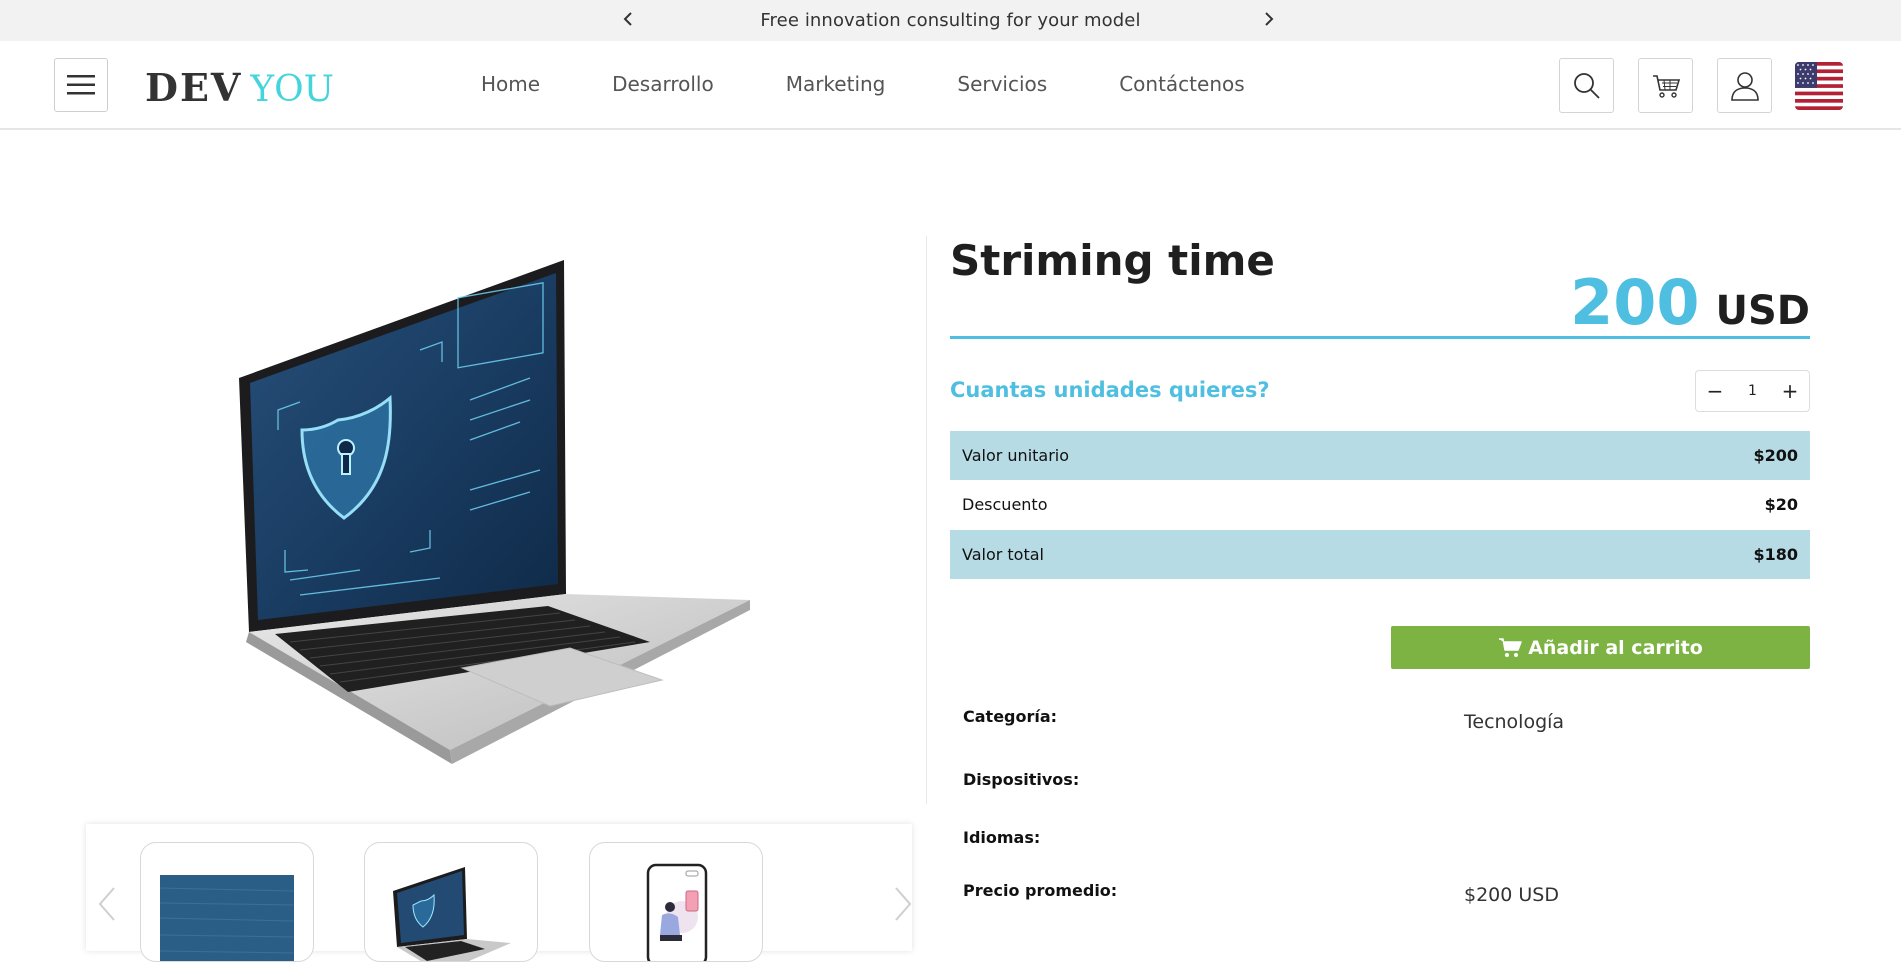 Image resolution: width=1901 pixels, height=962 pixels. I want to click on summary-row-total: Valor total $180, so click(1380, 554).